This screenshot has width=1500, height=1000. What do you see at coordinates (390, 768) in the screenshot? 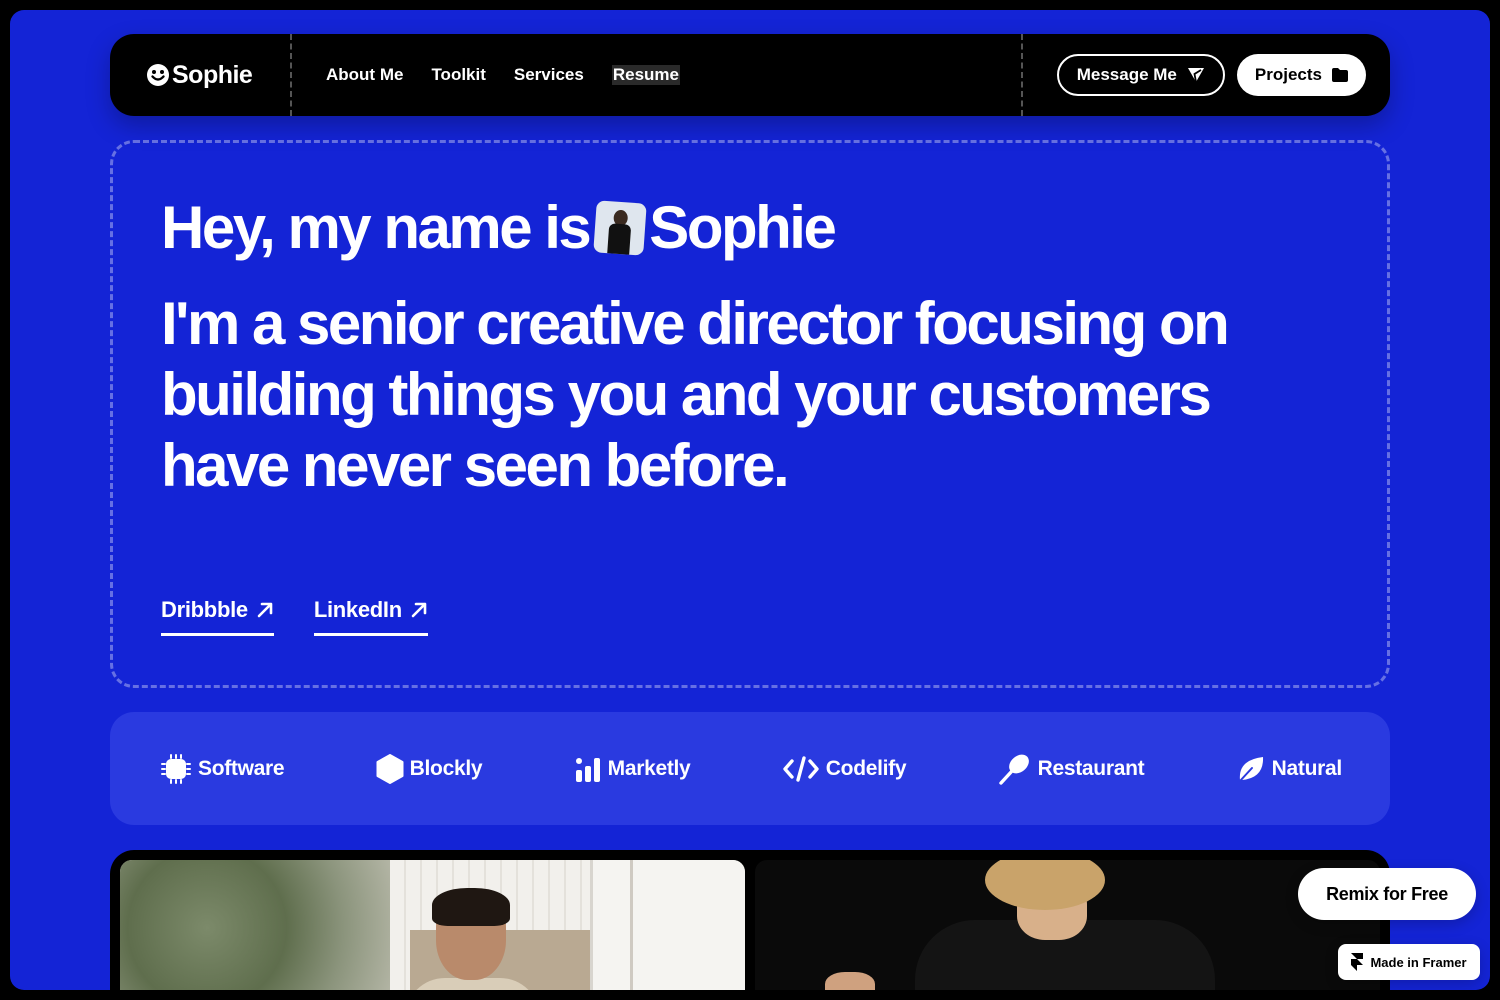
I see `hexagon-icon` at bounding box center [390, 768].